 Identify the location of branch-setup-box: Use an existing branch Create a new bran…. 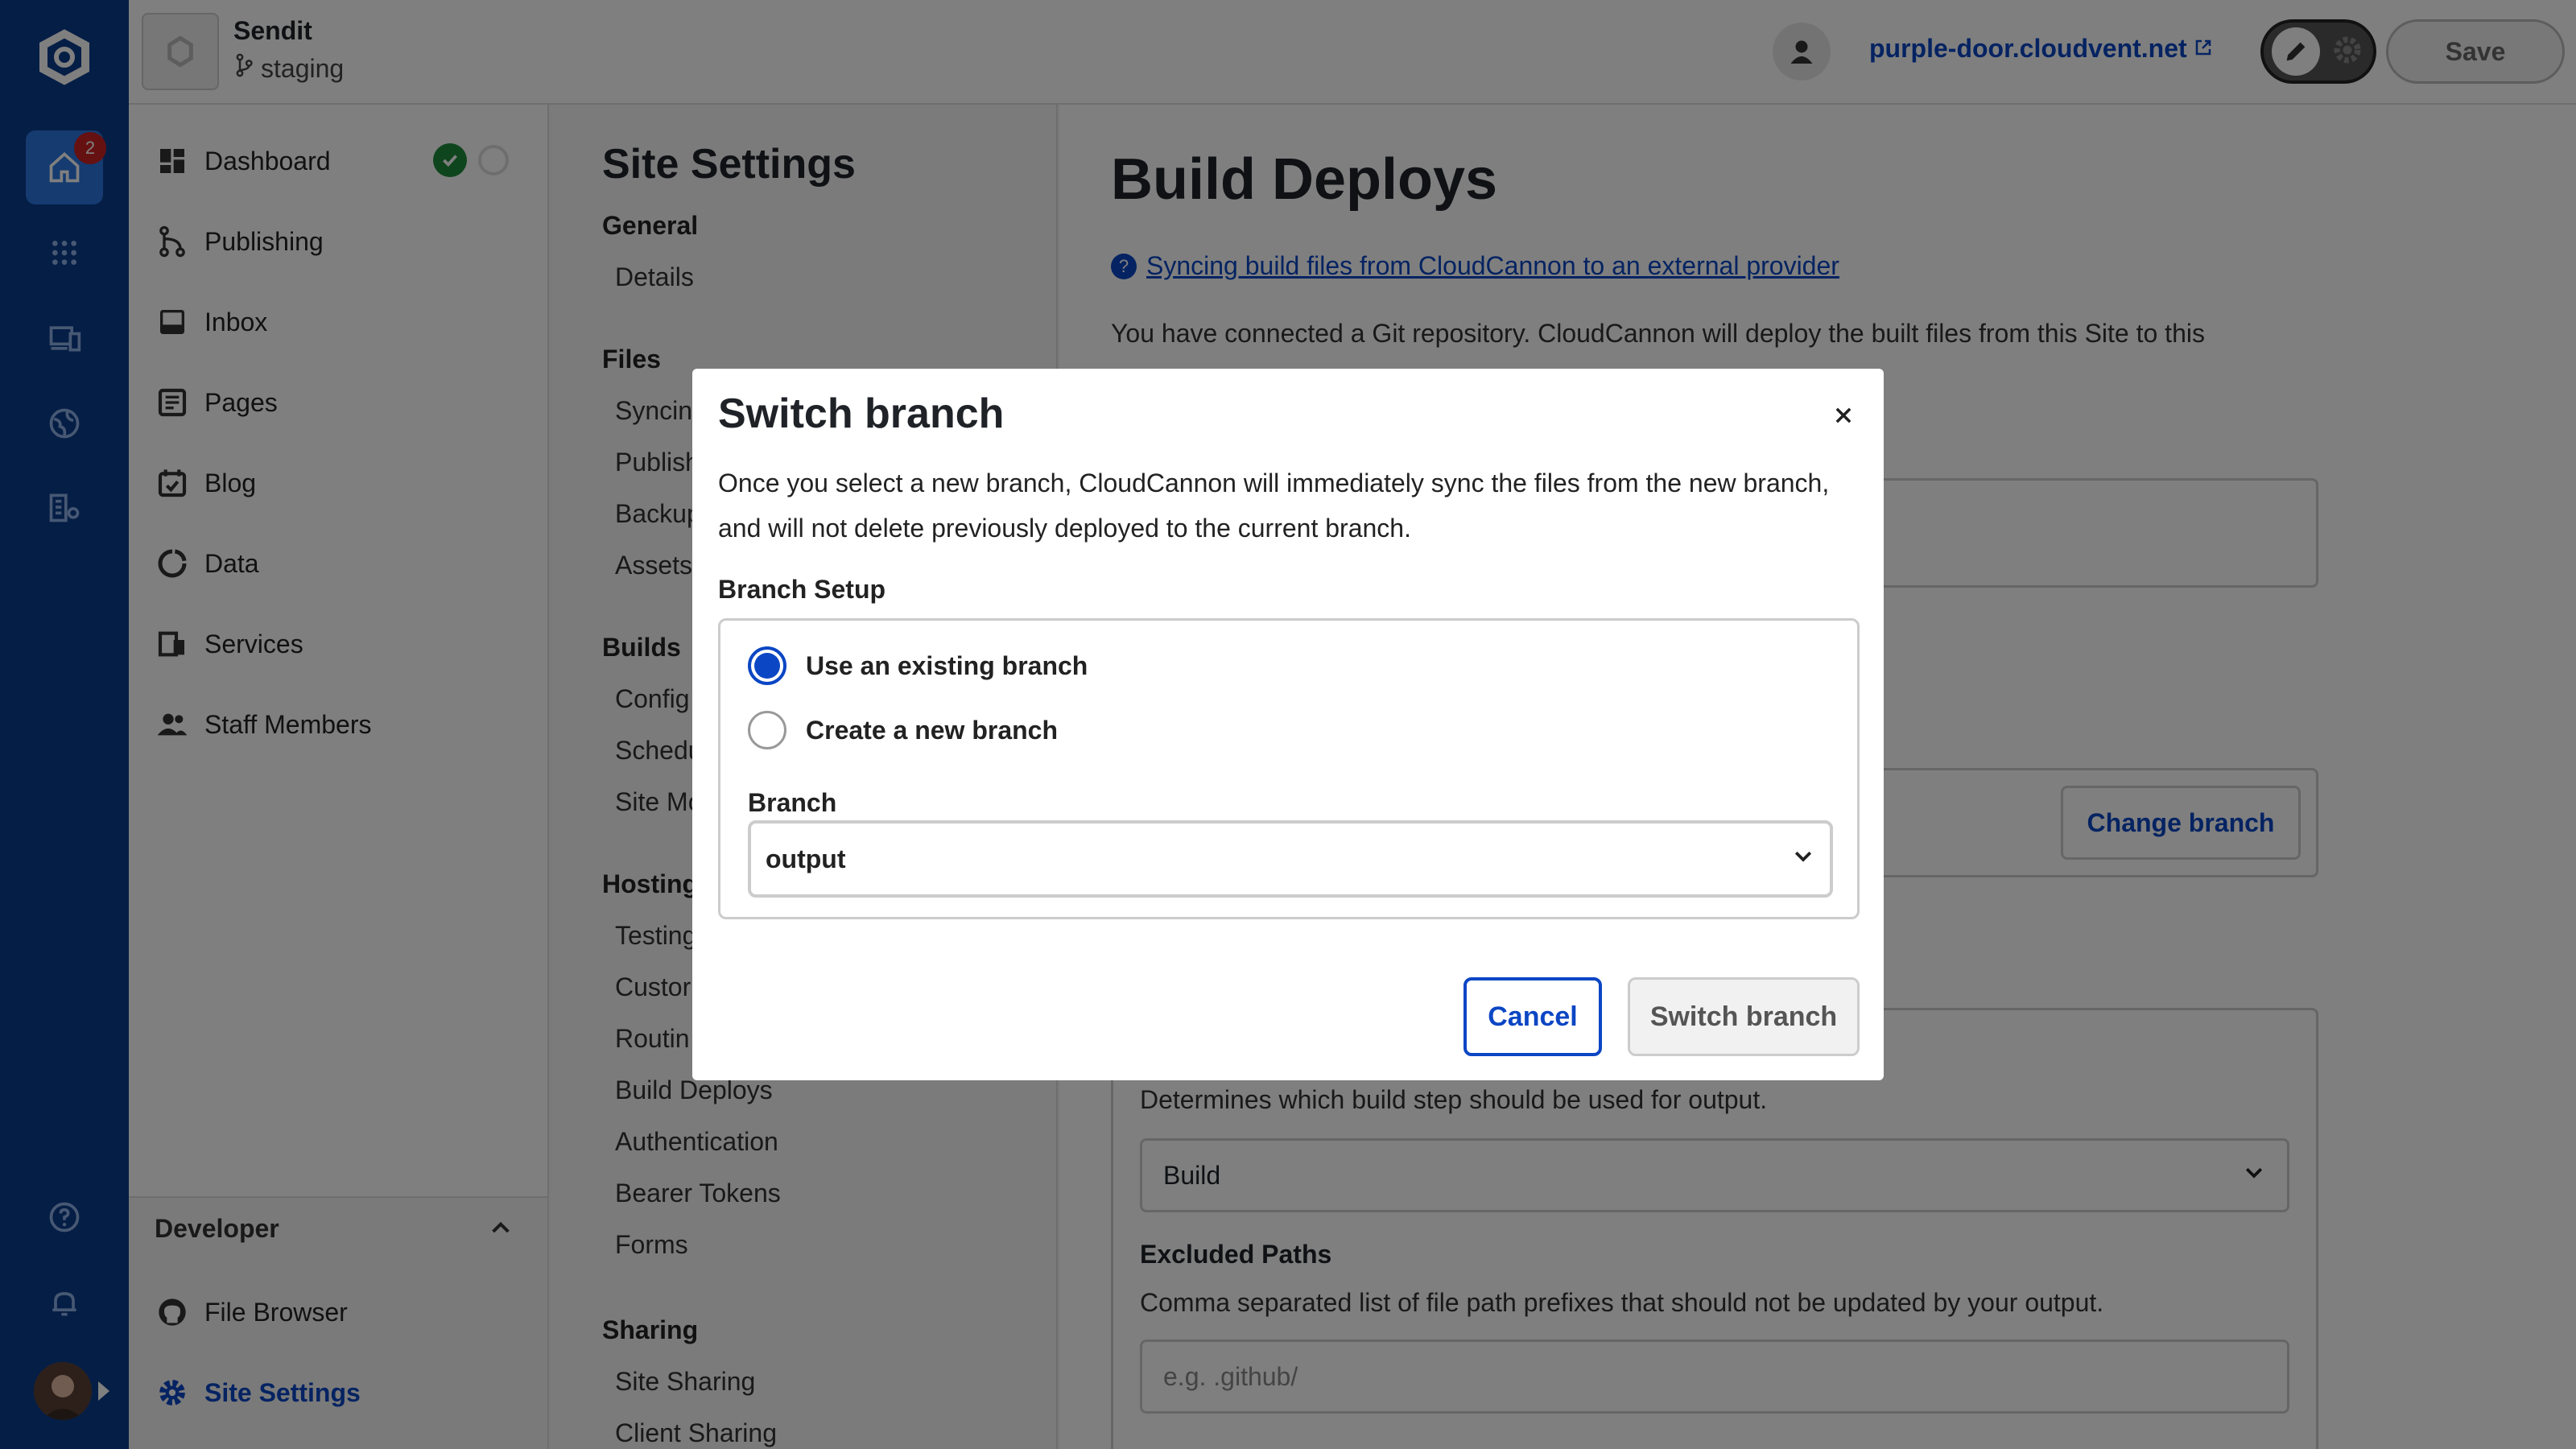
(1289, 768).